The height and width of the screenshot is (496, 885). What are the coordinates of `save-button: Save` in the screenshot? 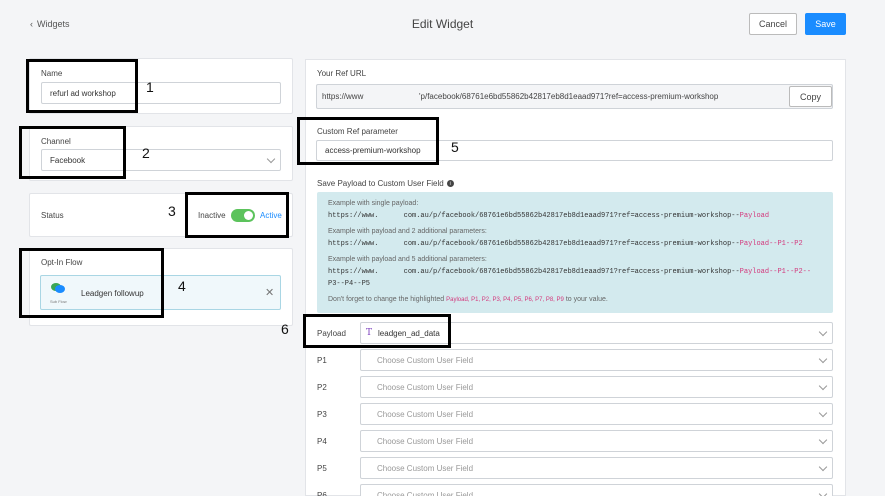 It's located at (825, 24).